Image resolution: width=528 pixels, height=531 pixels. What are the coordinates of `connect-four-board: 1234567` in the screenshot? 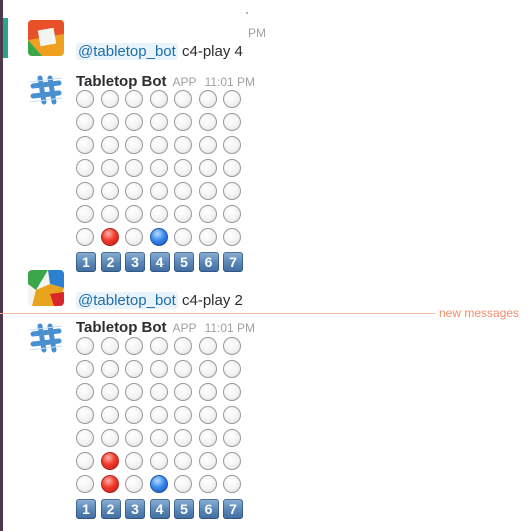 It's located at (162, 181).